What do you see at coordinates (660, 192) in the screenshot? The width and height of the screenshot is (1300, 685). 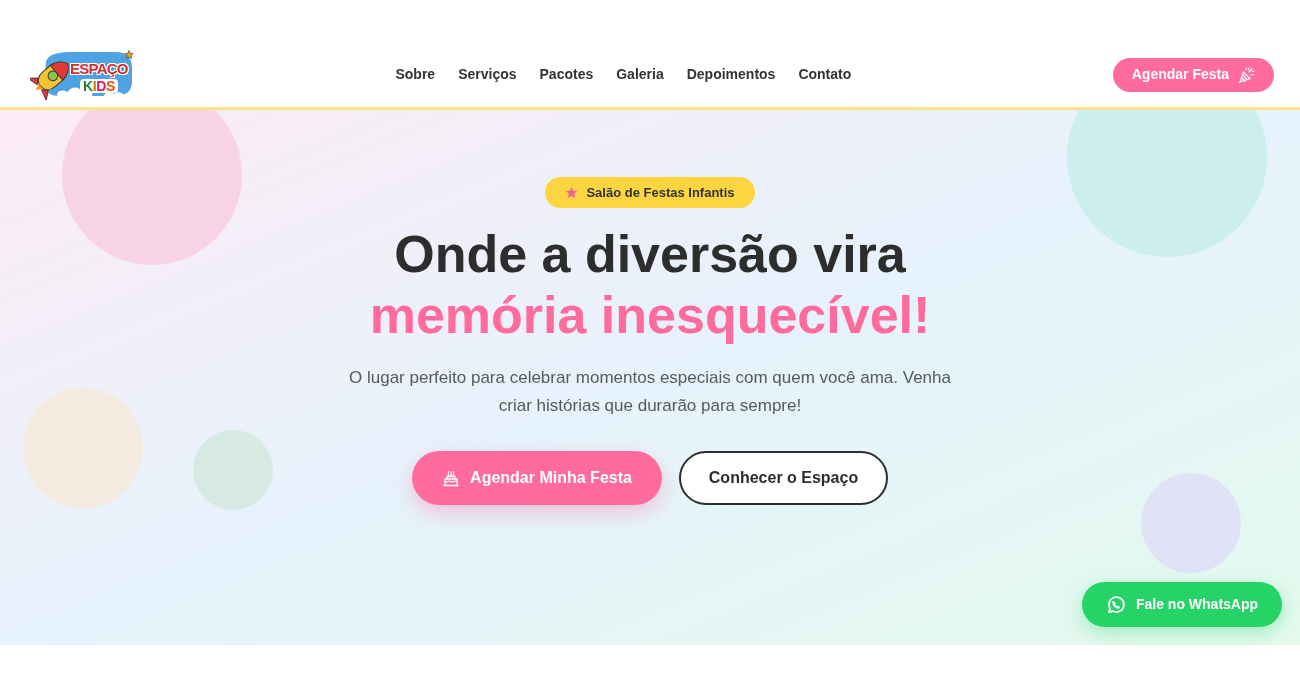 I see `badge-text: Salão de Festas Infantis` at bounding box center [660, 192].